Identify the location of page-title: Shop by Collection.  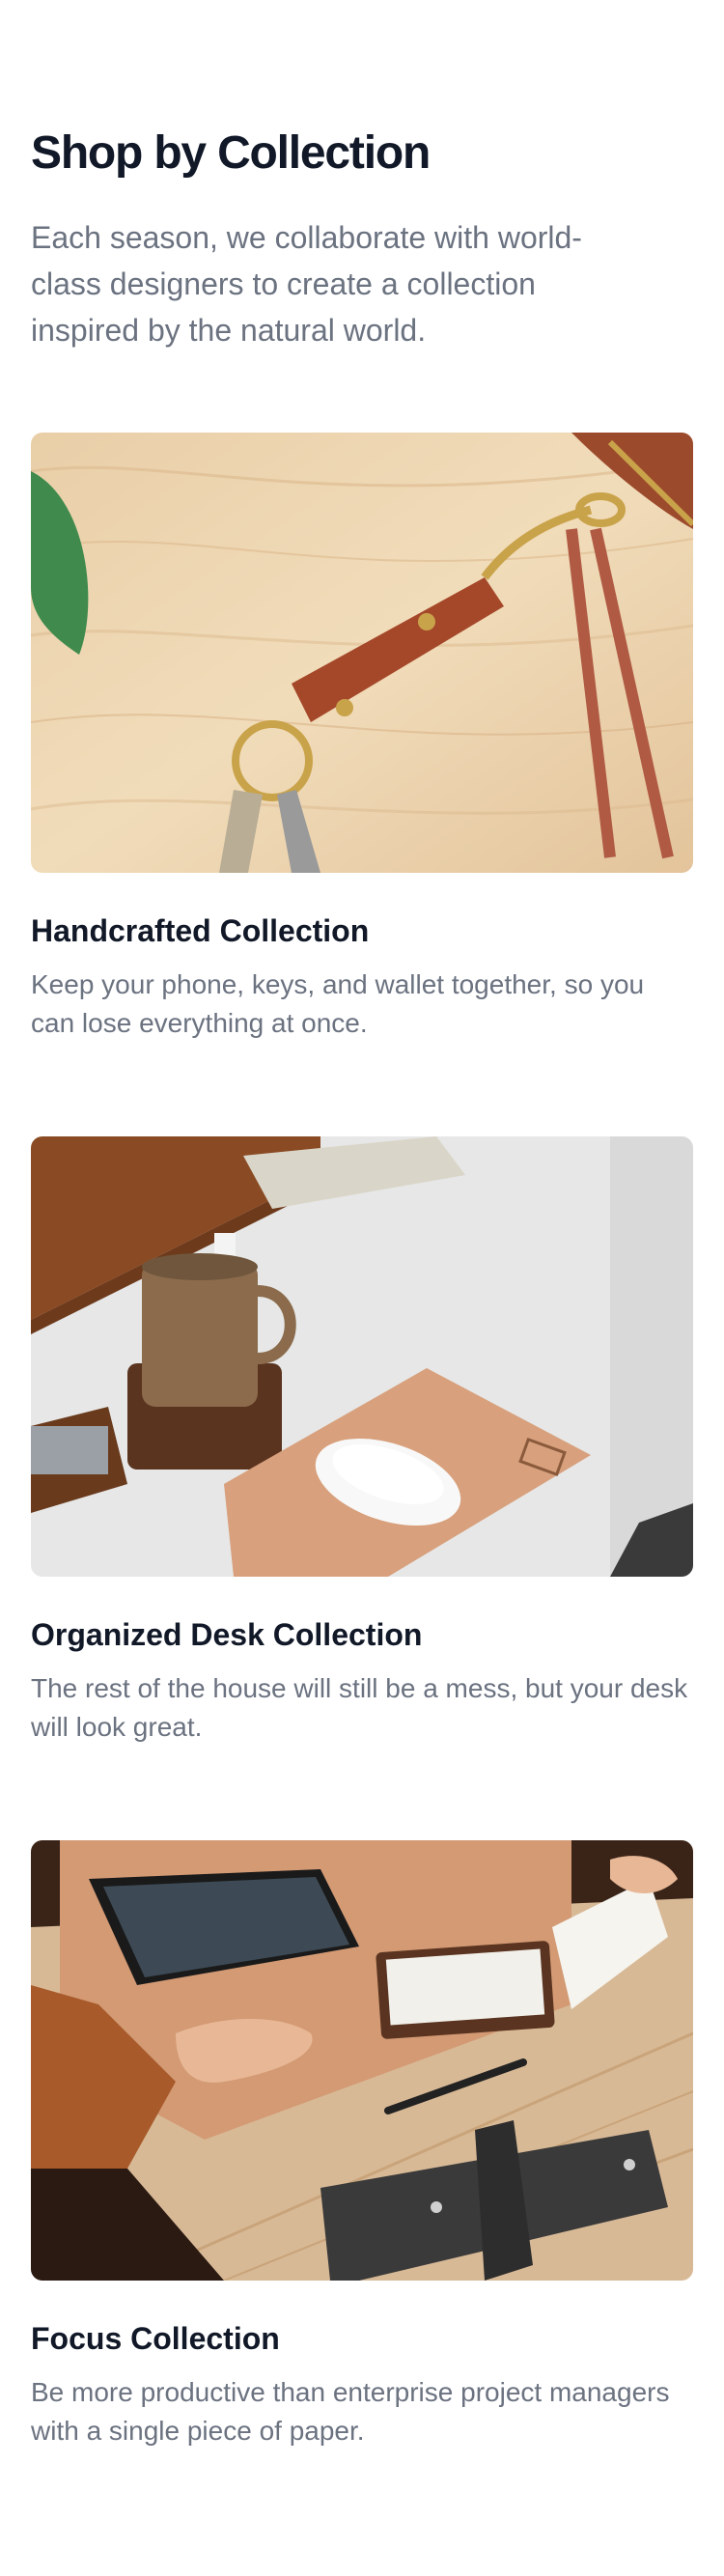
(231, 153).